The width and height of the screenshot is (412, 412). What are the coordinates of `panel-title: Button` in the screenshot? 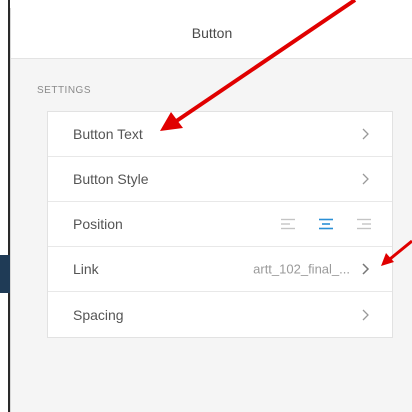 It's located at (212, 33).